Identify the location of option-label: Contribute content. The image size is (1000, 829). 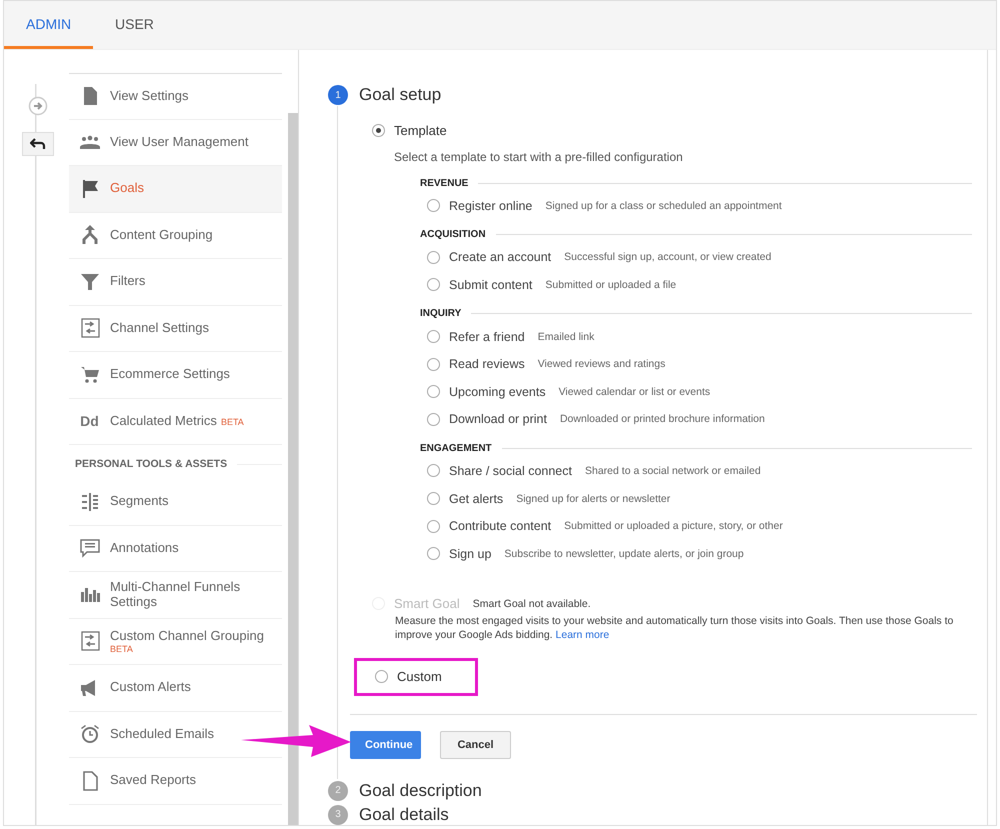
(500, 526).